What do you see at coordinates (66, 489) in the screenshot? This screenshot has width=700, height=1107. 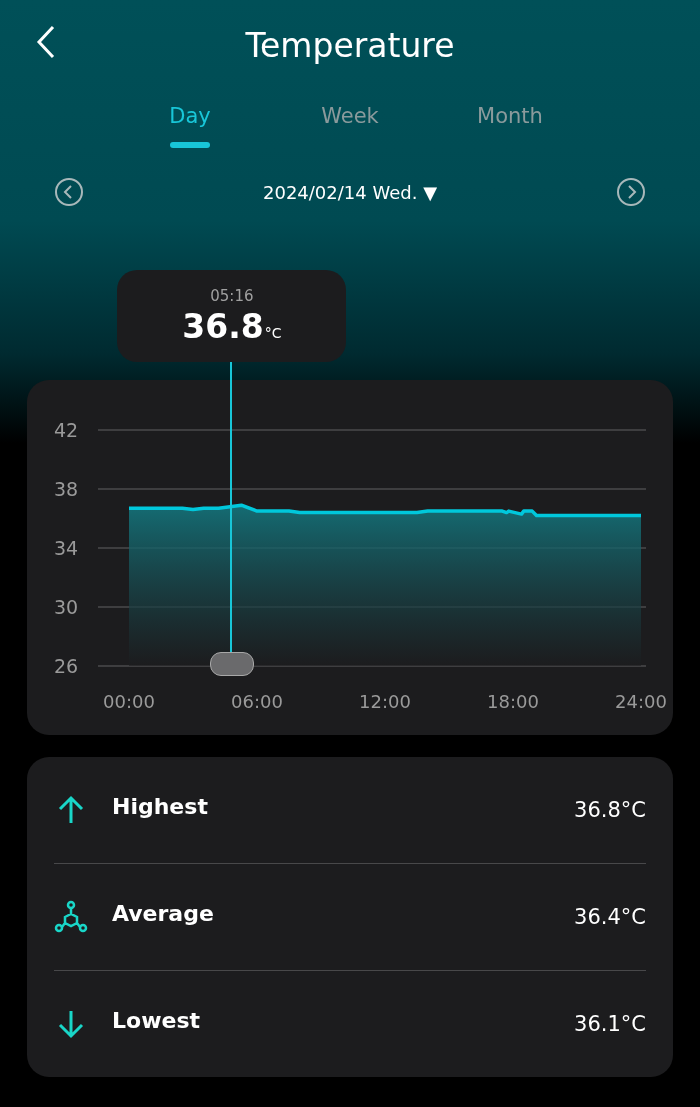 I see `y-axis-label: 38` at bounding box center [66, 489].